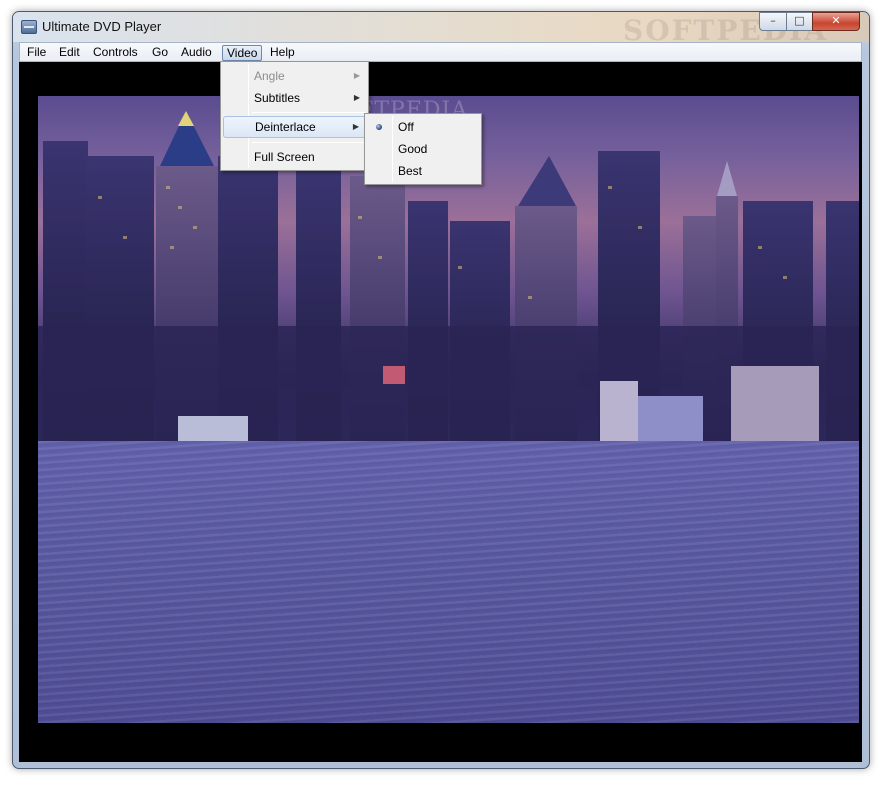  What do you see at coordinates (294, 127) in the screenshot?
I see `menu-item-deinterlace: Deinterlace ▶` at bounding box center [294, 127].